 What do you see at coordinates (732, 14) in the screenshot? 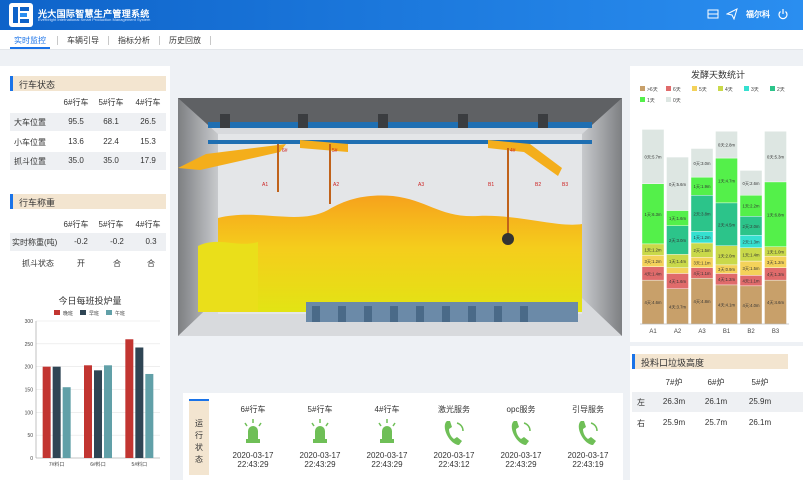
I see `send-icon` at bounding box center [732, 14].